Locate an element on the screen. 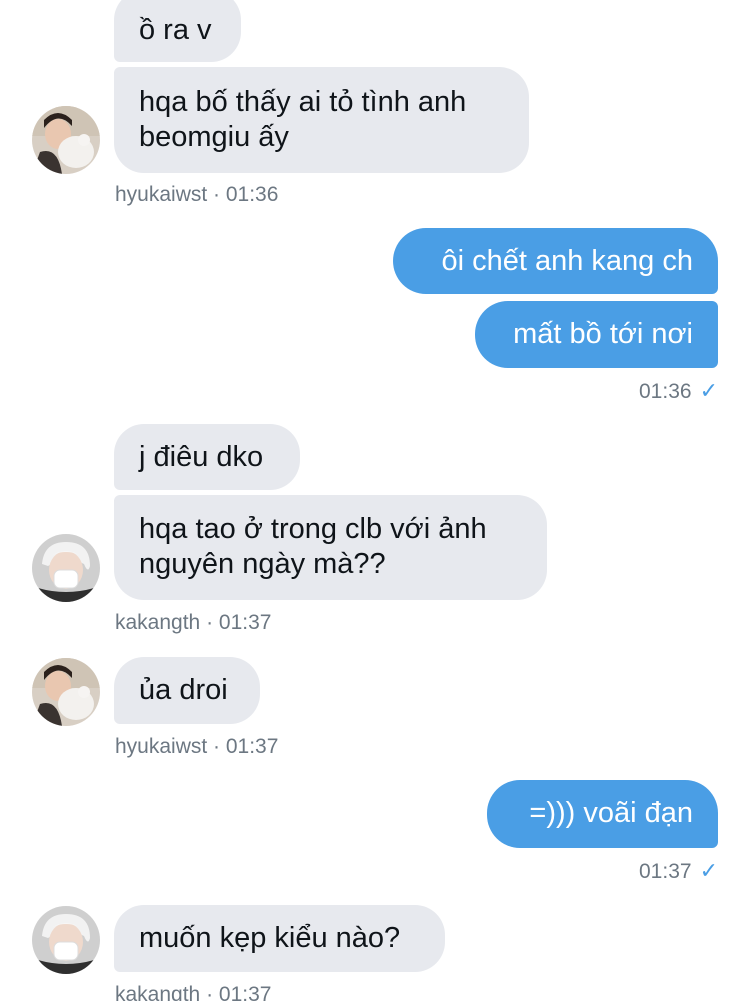 This screenshot has width=750, height=1001. message-bubble-incoming: ồ ra v is located at coordinates (177, 31).